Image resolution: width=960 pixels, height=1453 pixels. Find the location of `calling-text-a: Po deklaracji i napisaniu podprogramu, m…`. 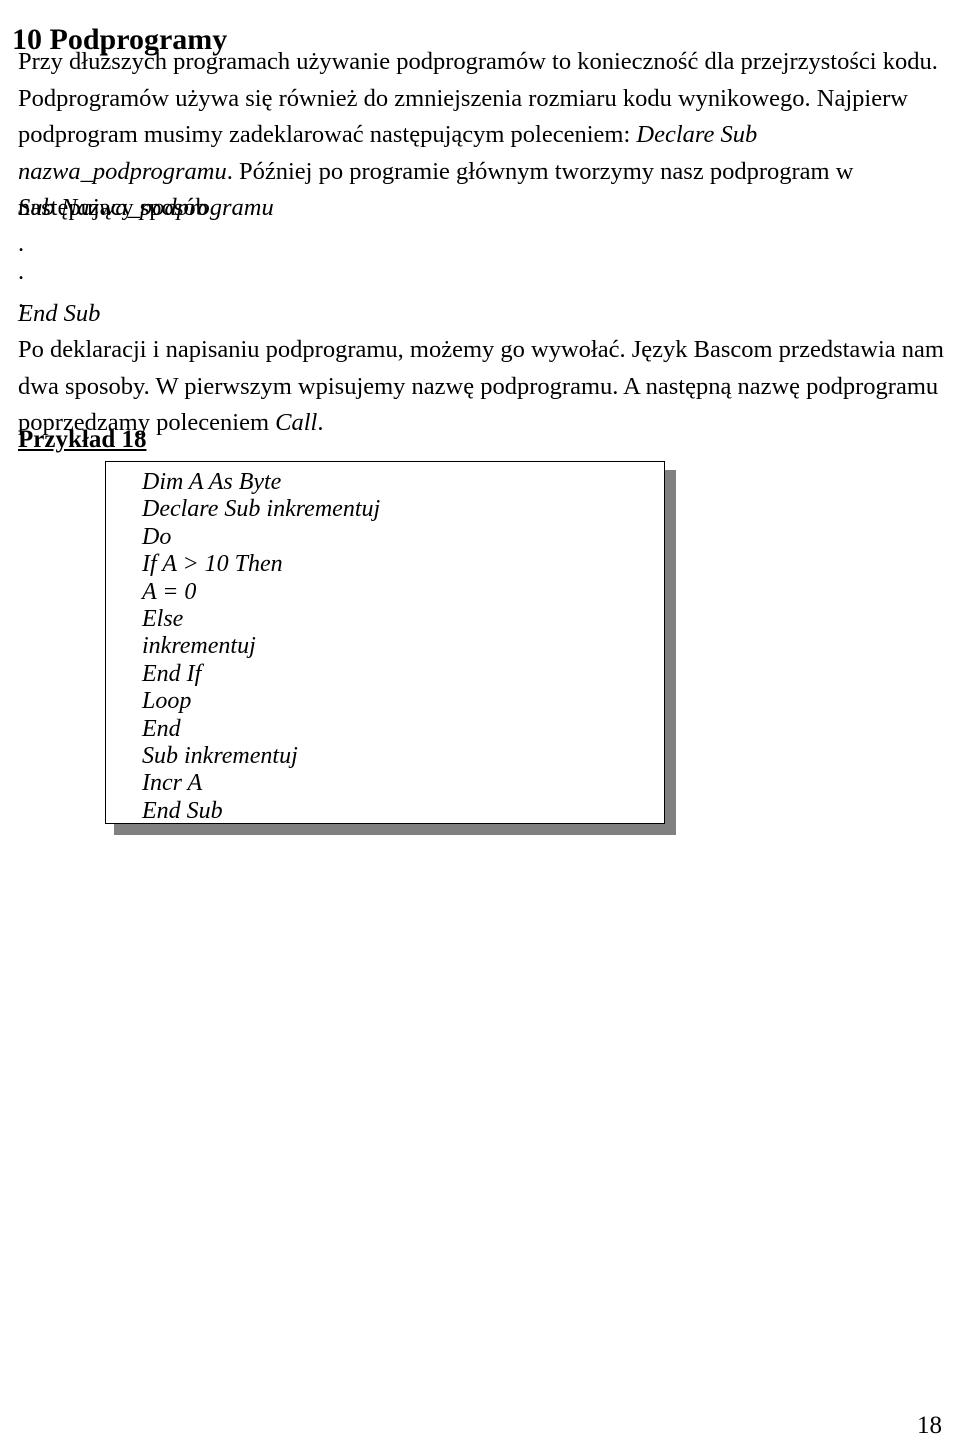

calling-text-a: Po deklaracji i napisaniu podprogramu, m… is located at coordinates (481, 386).